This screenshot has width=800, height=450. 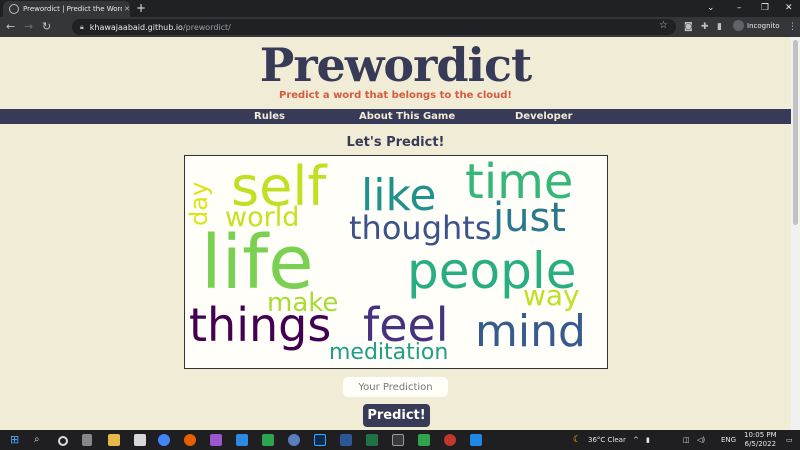 What do you see at coordinates (389, 352) in the screenshot?
I see `cloud-word: meditation` at bounding box center [389, 352].